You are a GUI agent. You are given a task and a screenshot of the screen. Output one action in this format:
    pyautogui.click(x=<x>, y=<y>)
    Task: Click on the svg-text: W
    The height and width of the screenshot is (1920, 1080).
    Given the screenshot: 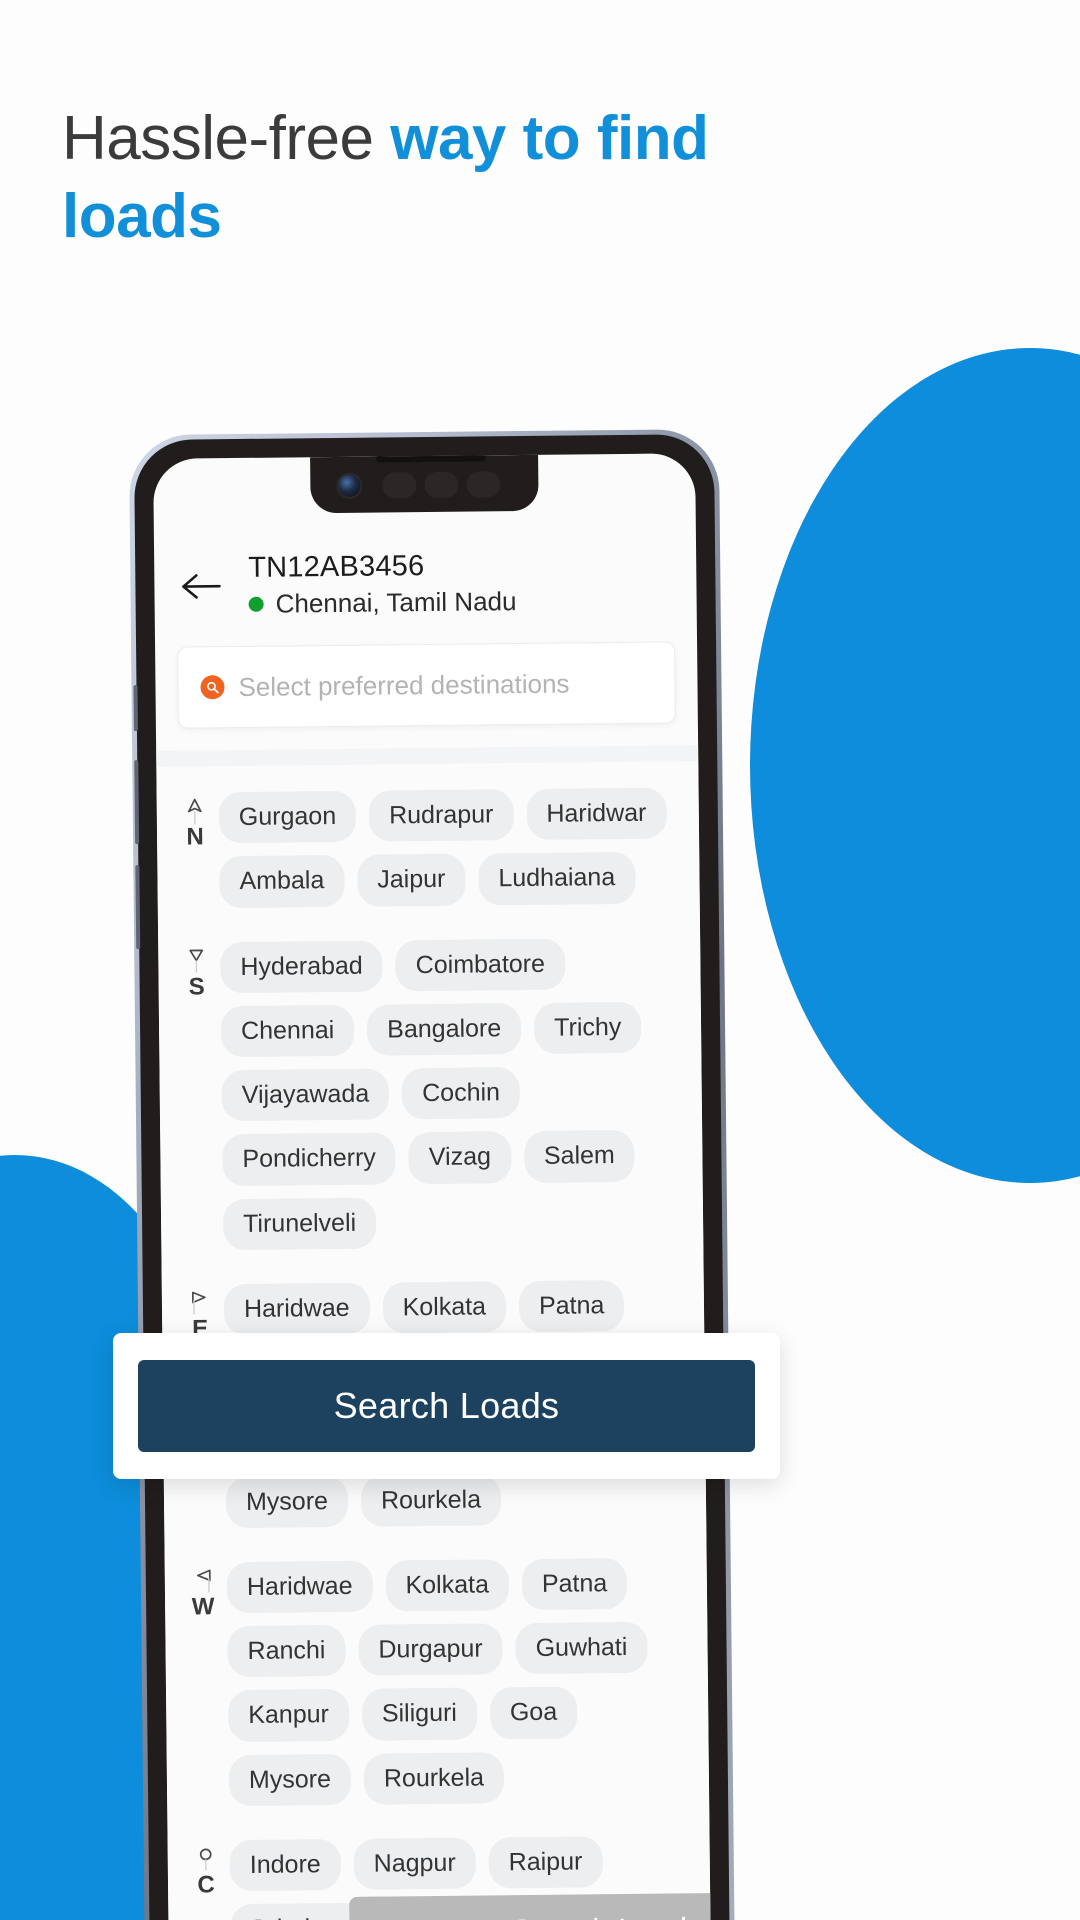 What is the action you would take?
    pyautogui.click(x=203, y=1606)
    